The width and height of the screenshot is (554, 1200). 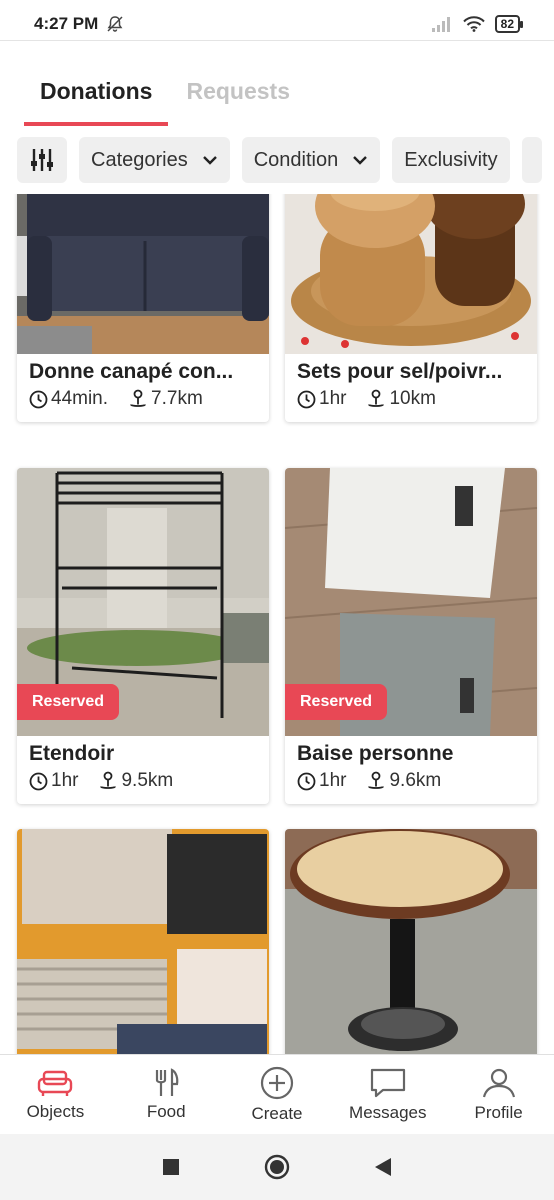 I want to click on listing-meta: 1hr 9.5km, so click(x=143, y=785).